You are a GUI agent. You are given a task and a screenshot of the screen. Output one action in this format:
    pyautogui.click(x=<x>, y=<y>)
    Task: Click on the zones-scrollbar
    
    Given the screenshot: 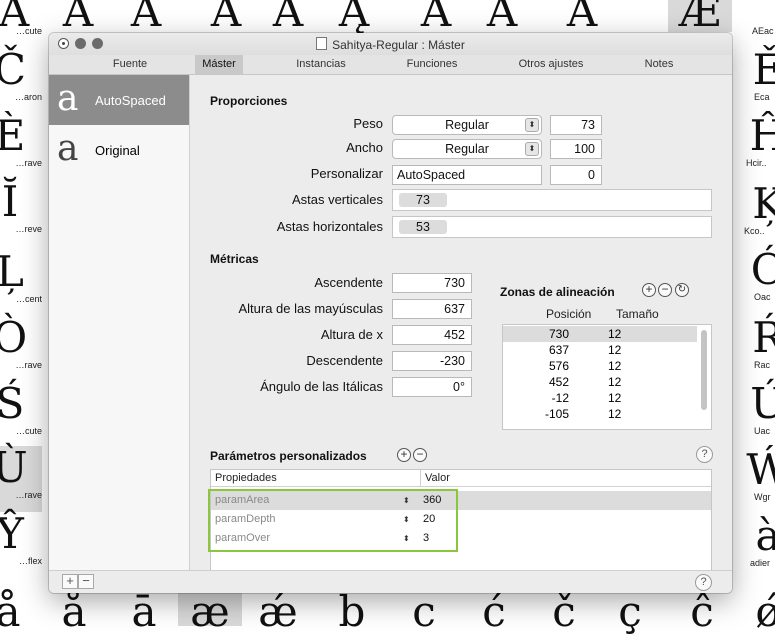 What is the action you would take?
    pyautogui.click(x=704, y=370)
    